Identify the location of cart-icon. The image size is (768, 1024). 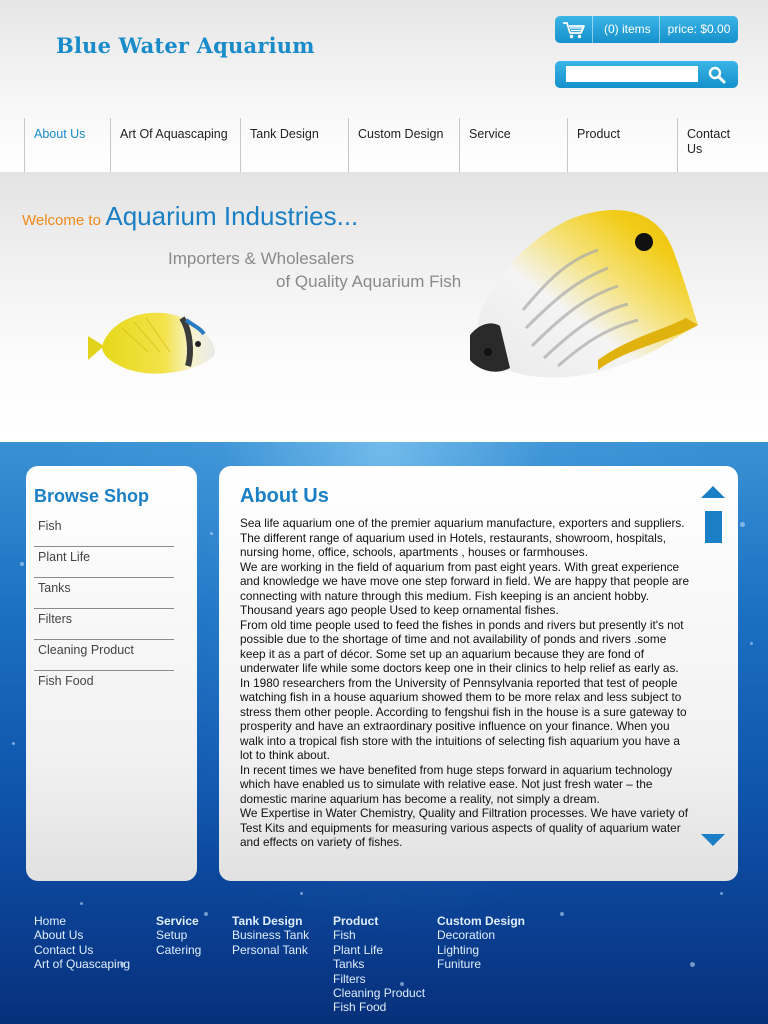
(574, 29).